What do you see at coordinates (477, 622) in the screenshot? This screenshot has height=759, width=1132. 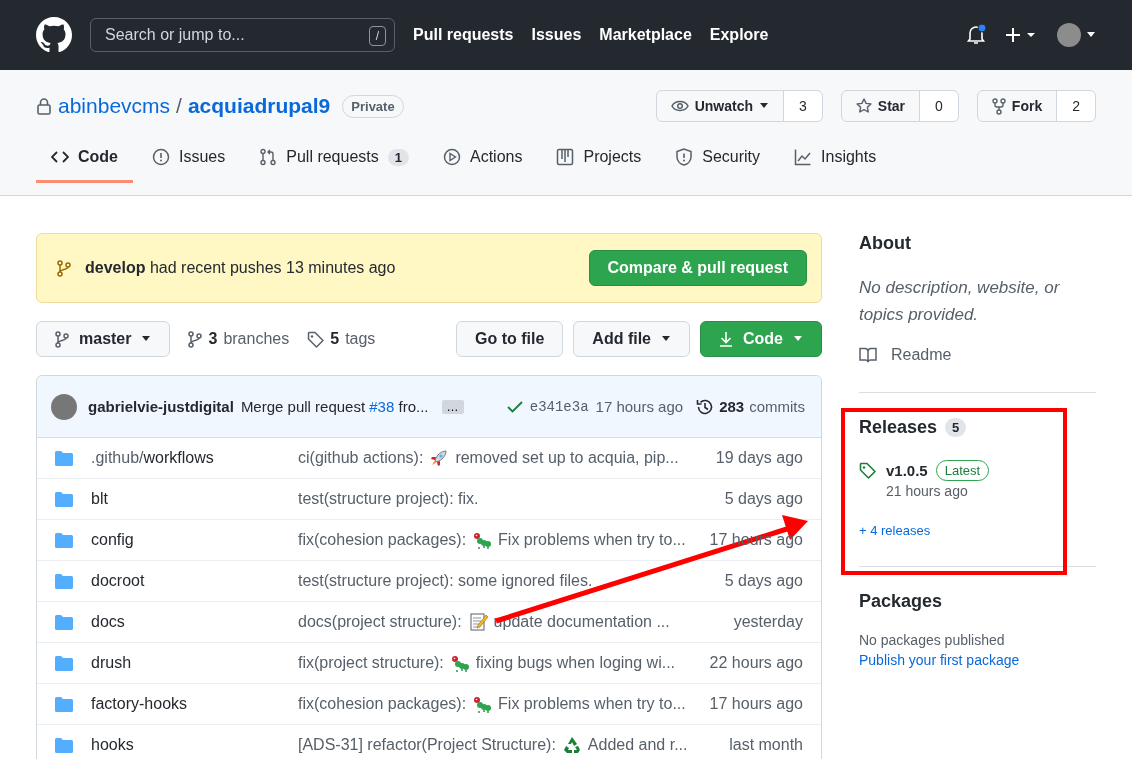 I see `memo-emoji-icon` at bounding box center [477, 622].